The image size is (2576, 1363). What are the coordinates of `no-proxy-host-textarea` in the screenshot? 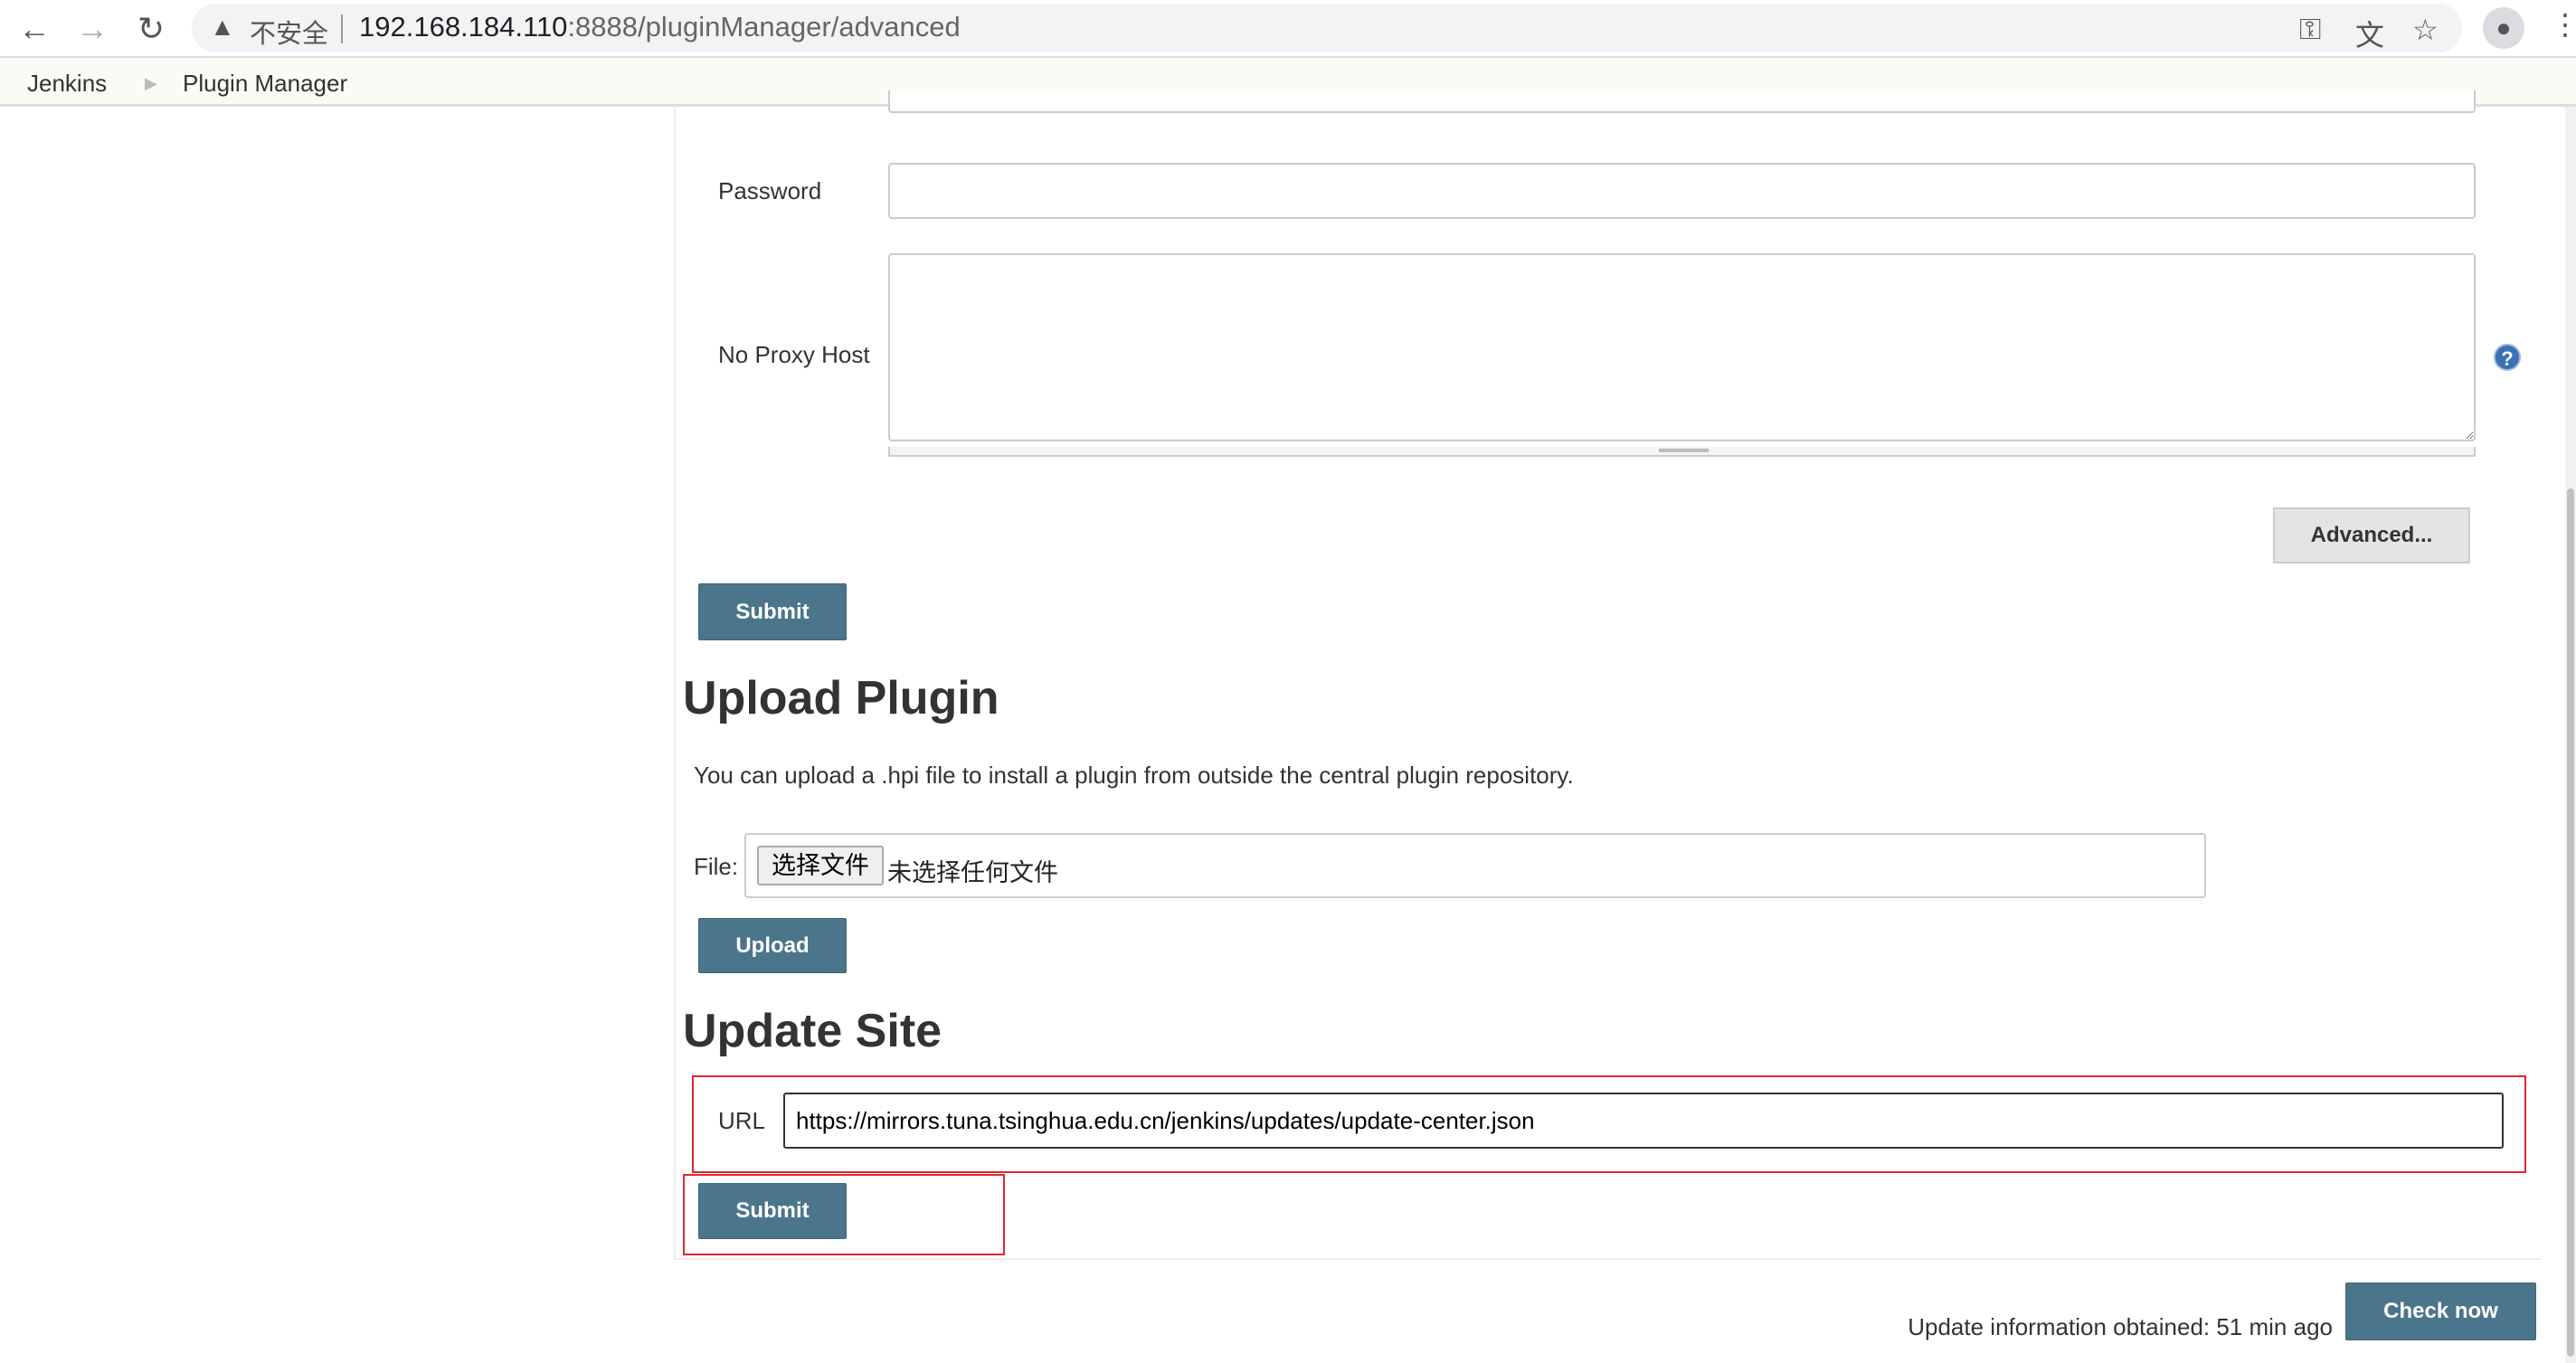 It's located at (1682, 347).